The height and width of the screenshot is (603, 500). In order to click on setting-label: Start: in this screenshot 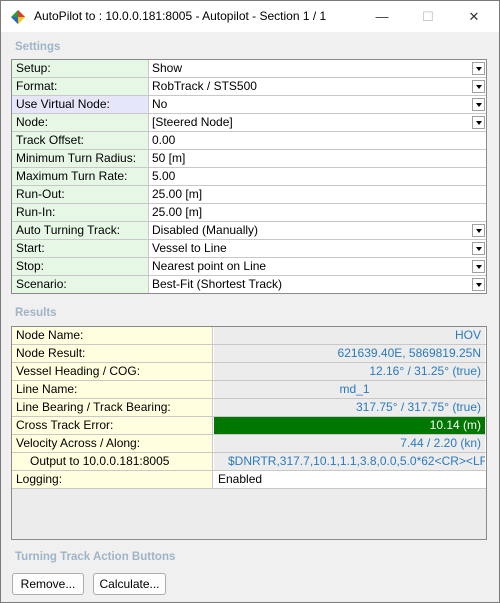, I will do `click(80, 248)`.